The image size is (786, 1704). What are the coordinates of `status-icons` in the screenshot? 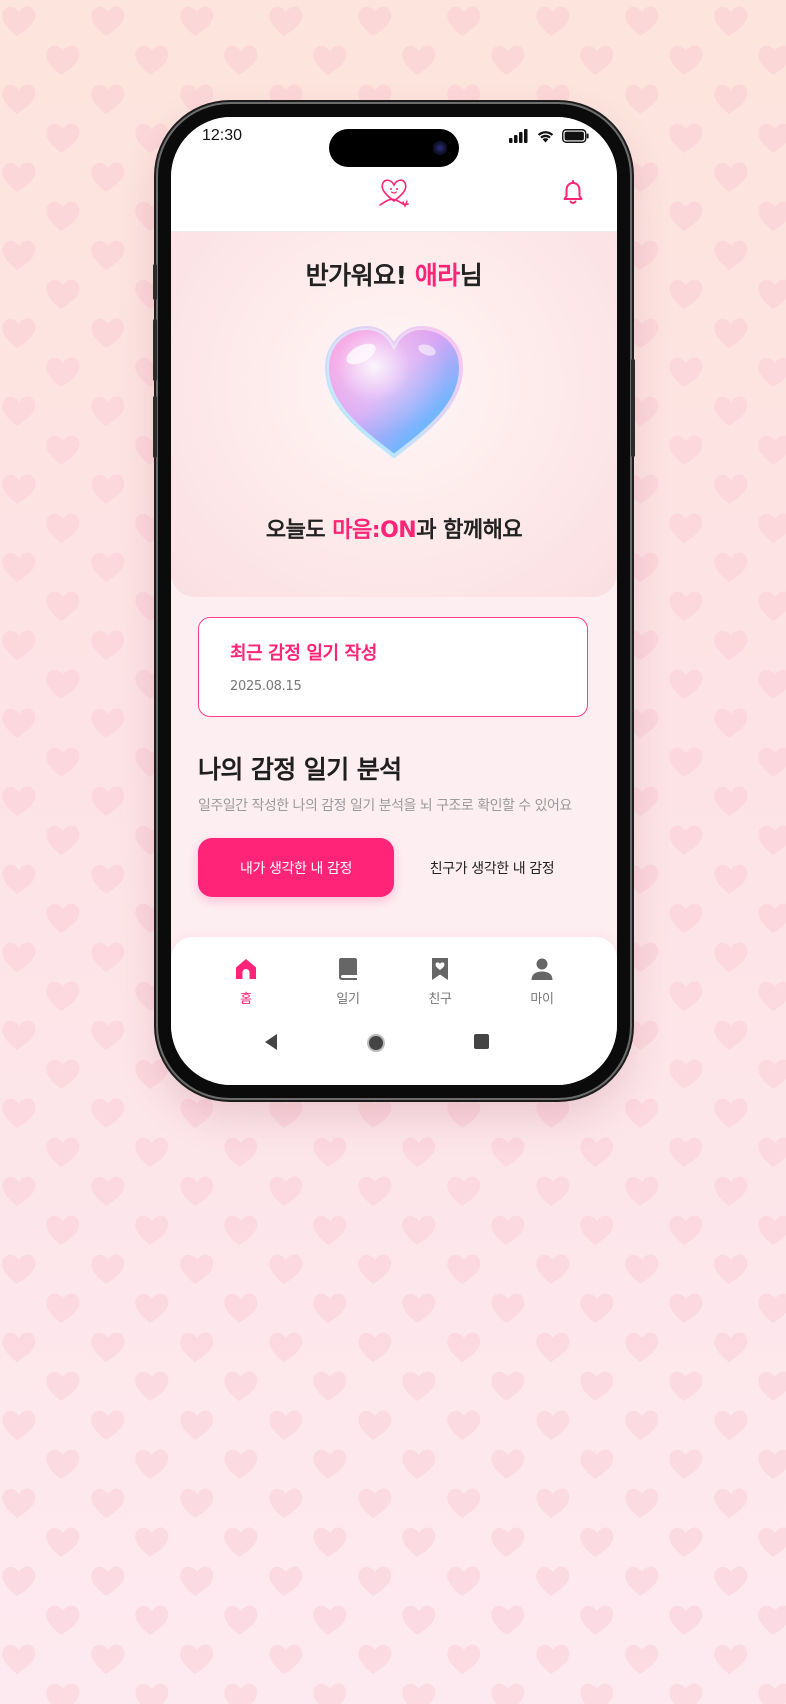 It's located at (549, 136).